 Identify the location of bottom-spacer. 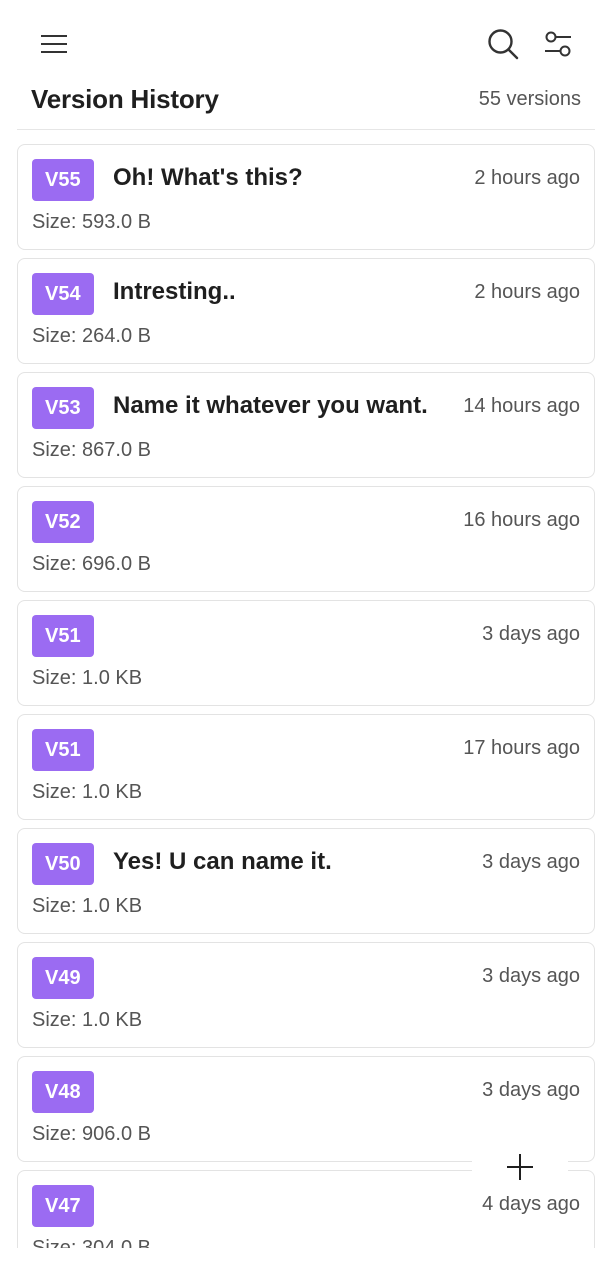
(308, 1264).